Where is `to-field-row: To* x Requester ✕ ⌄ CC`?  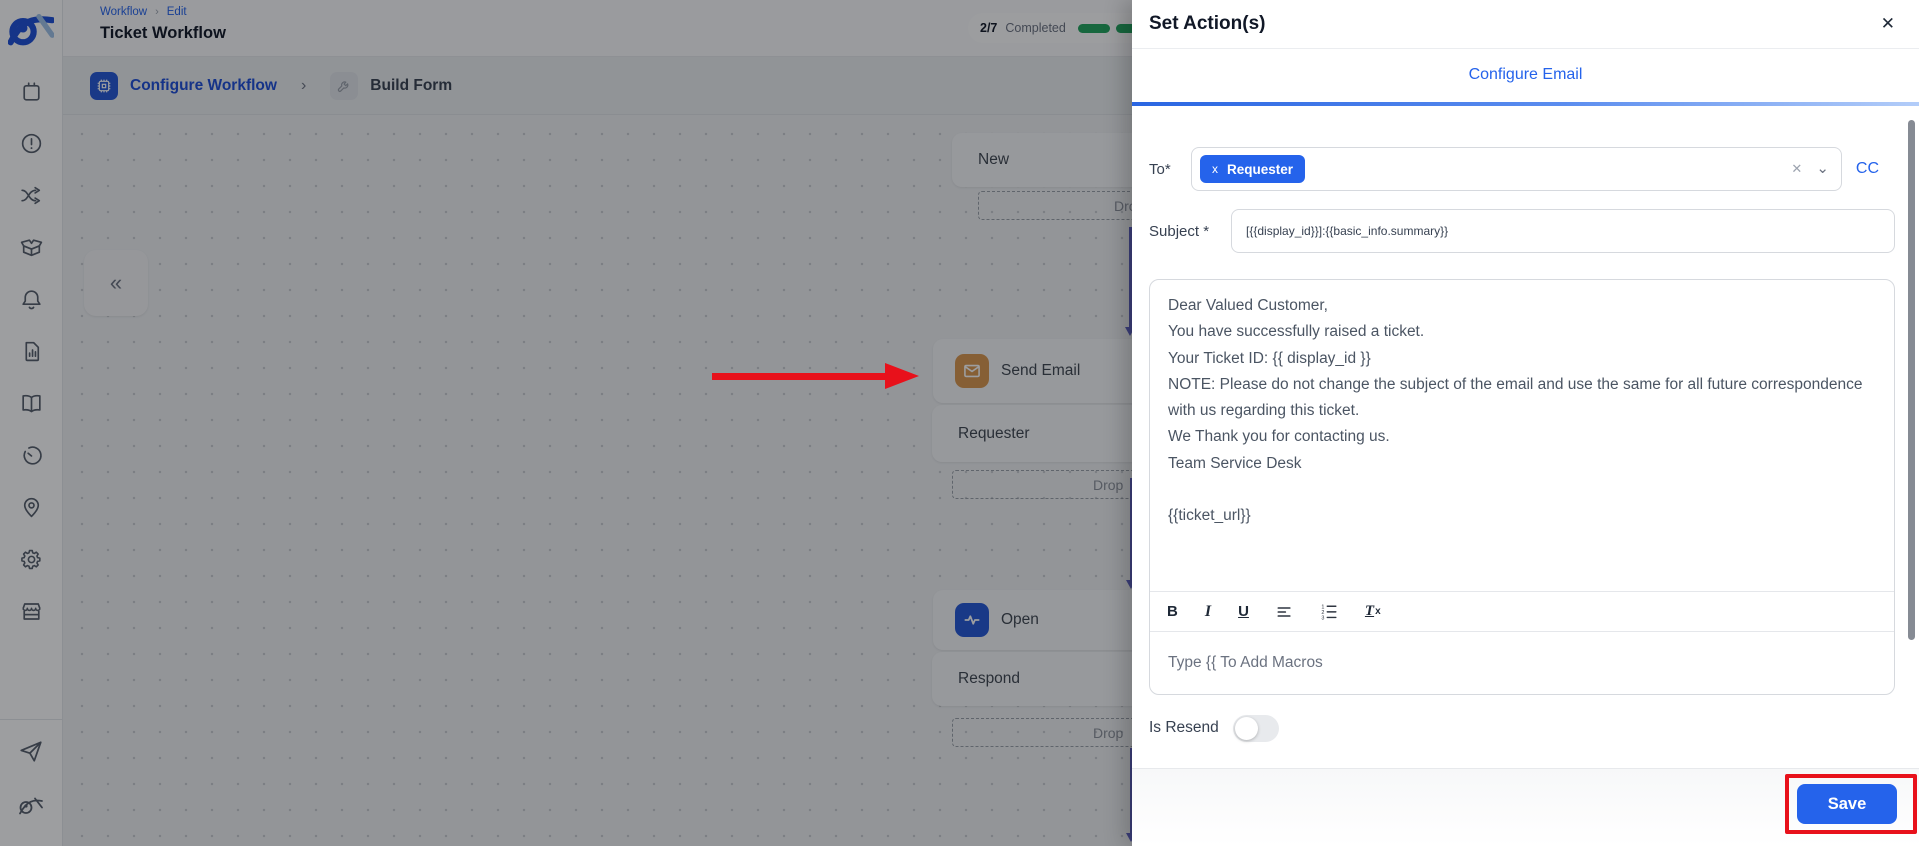 to-field-row: To* x Requester ✕ ⌄ CC is located at coordinates (1514, 169).